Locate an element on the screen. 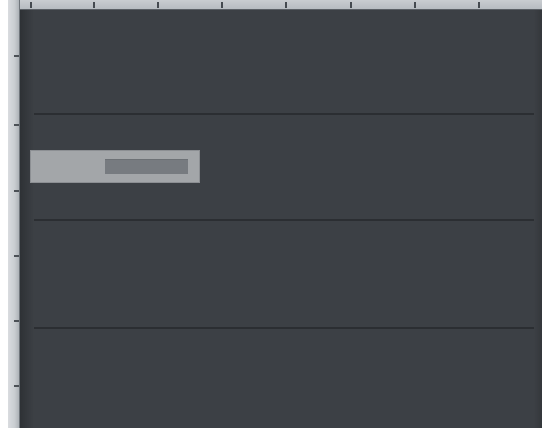  canvas-right-edge is located at coordinates (538, 219).